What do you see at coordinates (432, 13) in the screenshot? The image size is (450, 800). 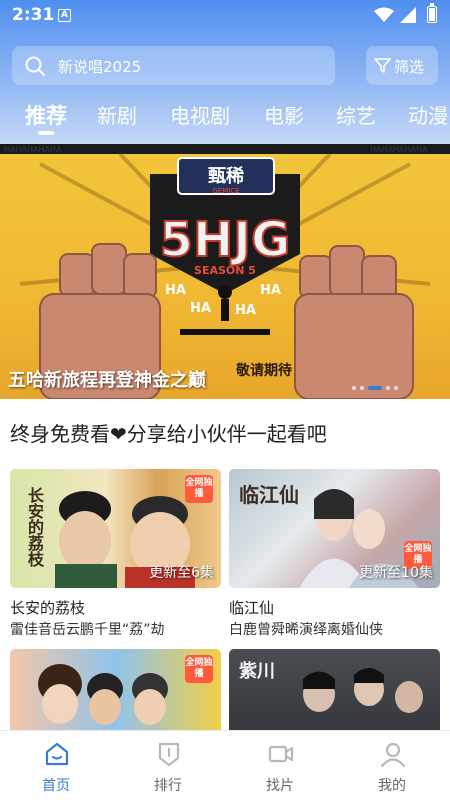 I see `battery-icon` at bounding box center [432, 13].